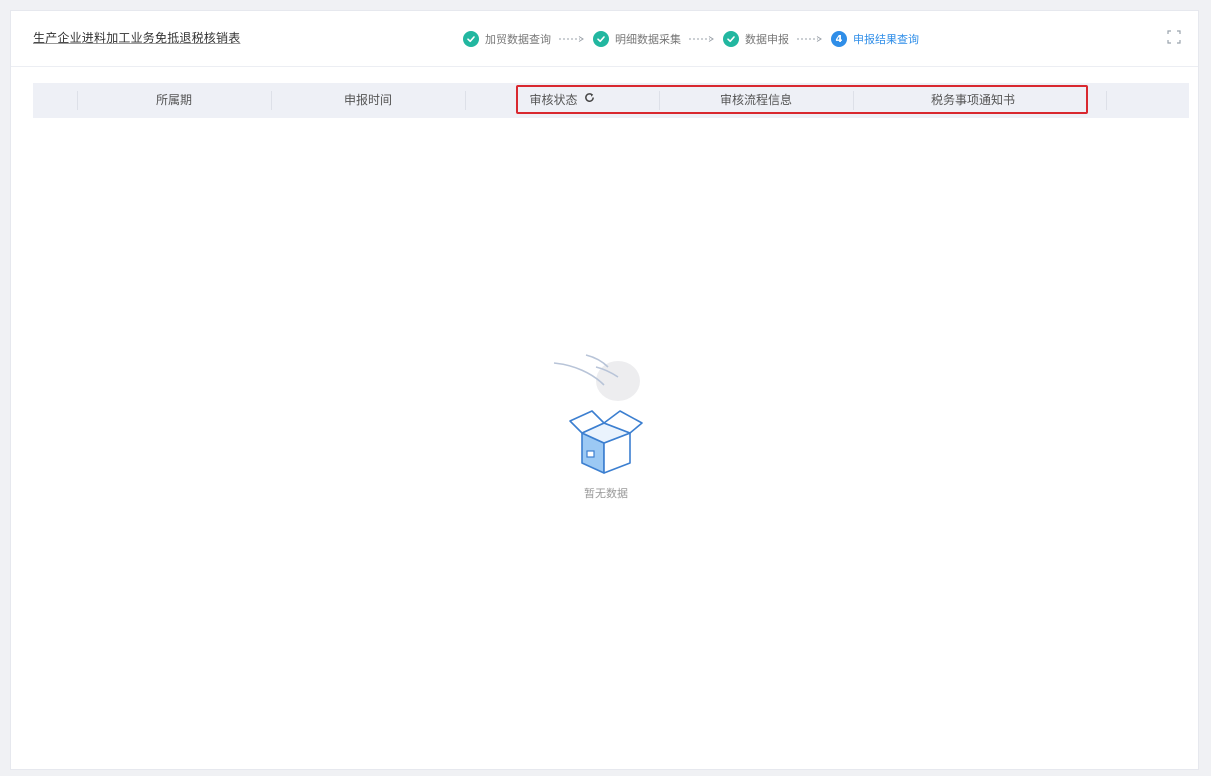 The height and width of the screenshot is (776, 1211). I want to click on step-label: 明细数据采集, so click(648, 39).